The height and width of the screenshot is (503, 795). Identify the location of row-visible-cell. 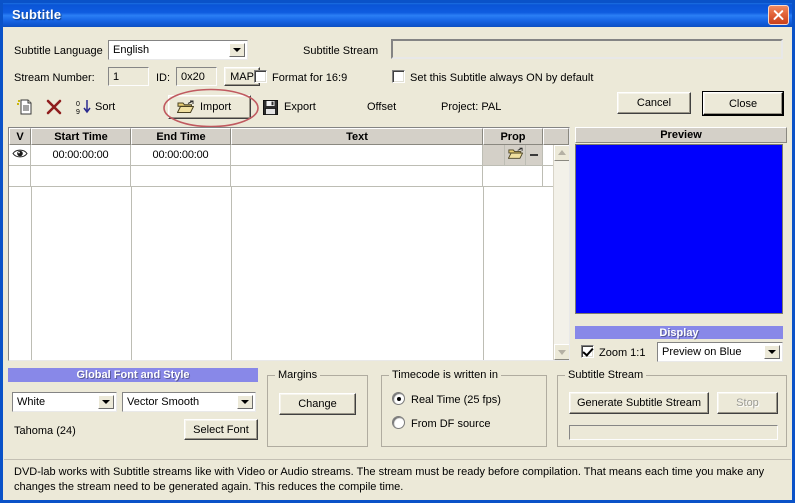
(20, 155).